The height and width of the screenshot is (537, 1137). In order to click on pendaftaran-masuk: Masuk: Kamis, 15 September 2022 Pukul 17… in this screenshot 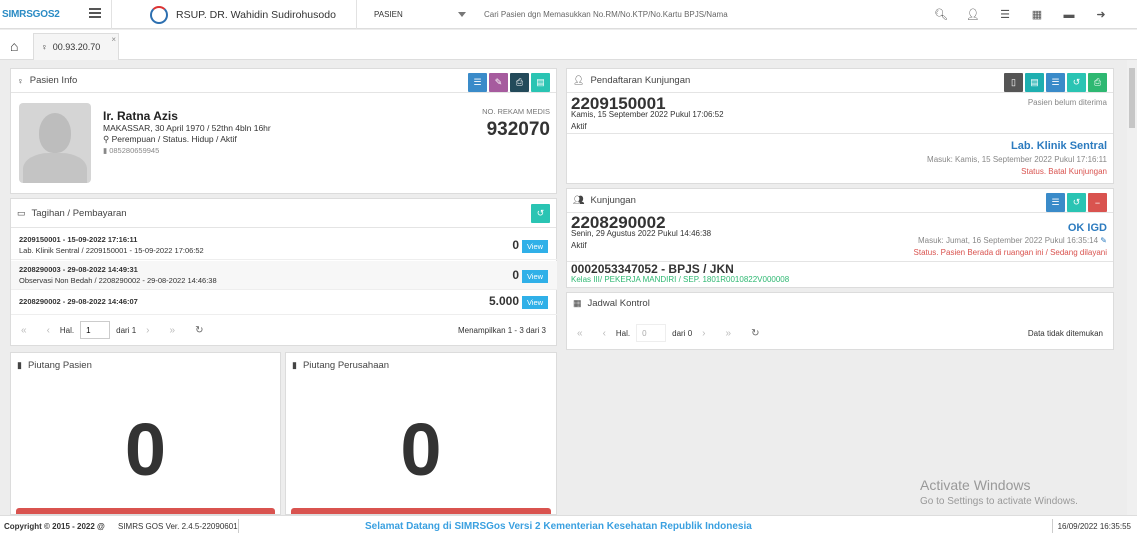, I will do `click(1017, 159)`.